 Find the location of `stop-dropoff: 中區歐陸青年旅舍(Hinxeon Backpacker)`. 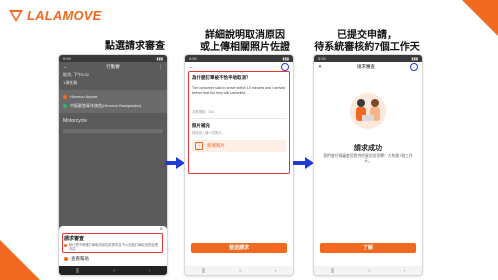

stop-dropoff: 中區歐陸青年旅舍(Hinxeon Backpacker) is located at coordinates (113, 106).